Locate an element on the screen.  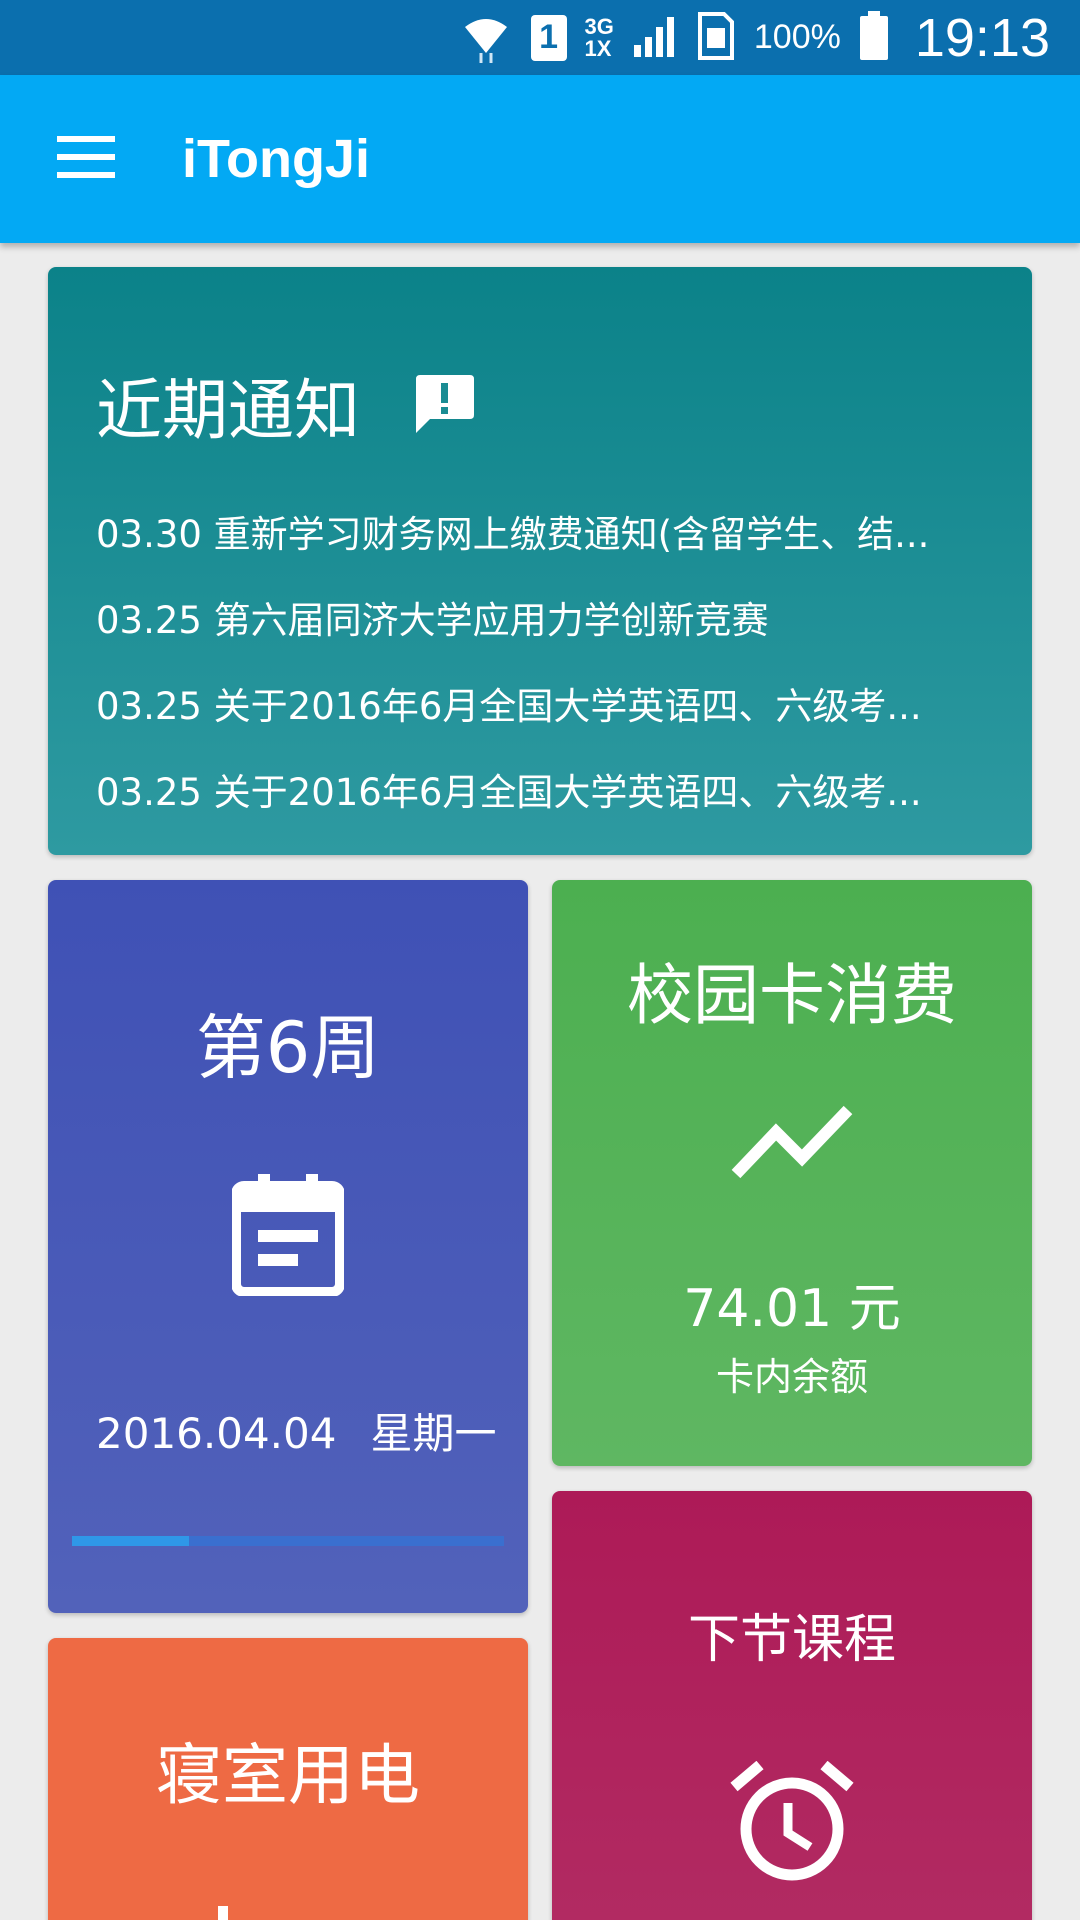
alarm-icon is located at coordinates (792, 1824).